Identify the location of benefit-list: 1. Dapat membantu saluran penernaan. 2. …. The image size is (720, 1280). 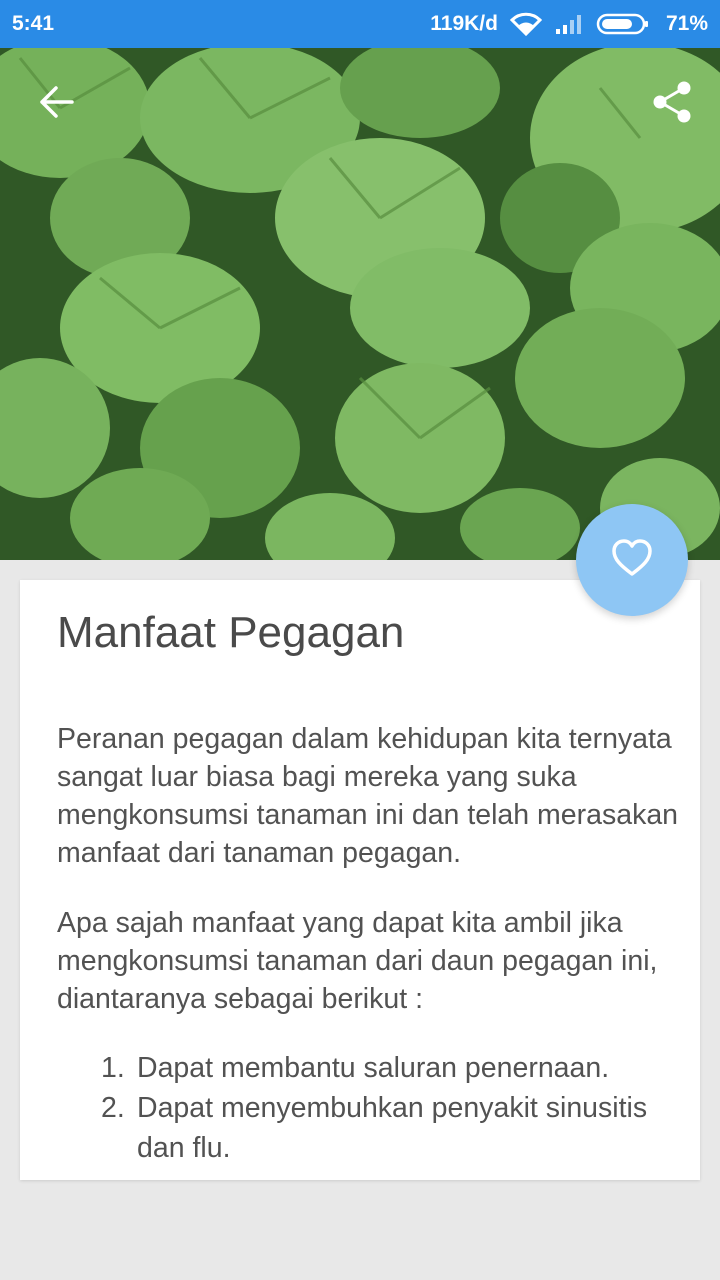
(377, 1108).